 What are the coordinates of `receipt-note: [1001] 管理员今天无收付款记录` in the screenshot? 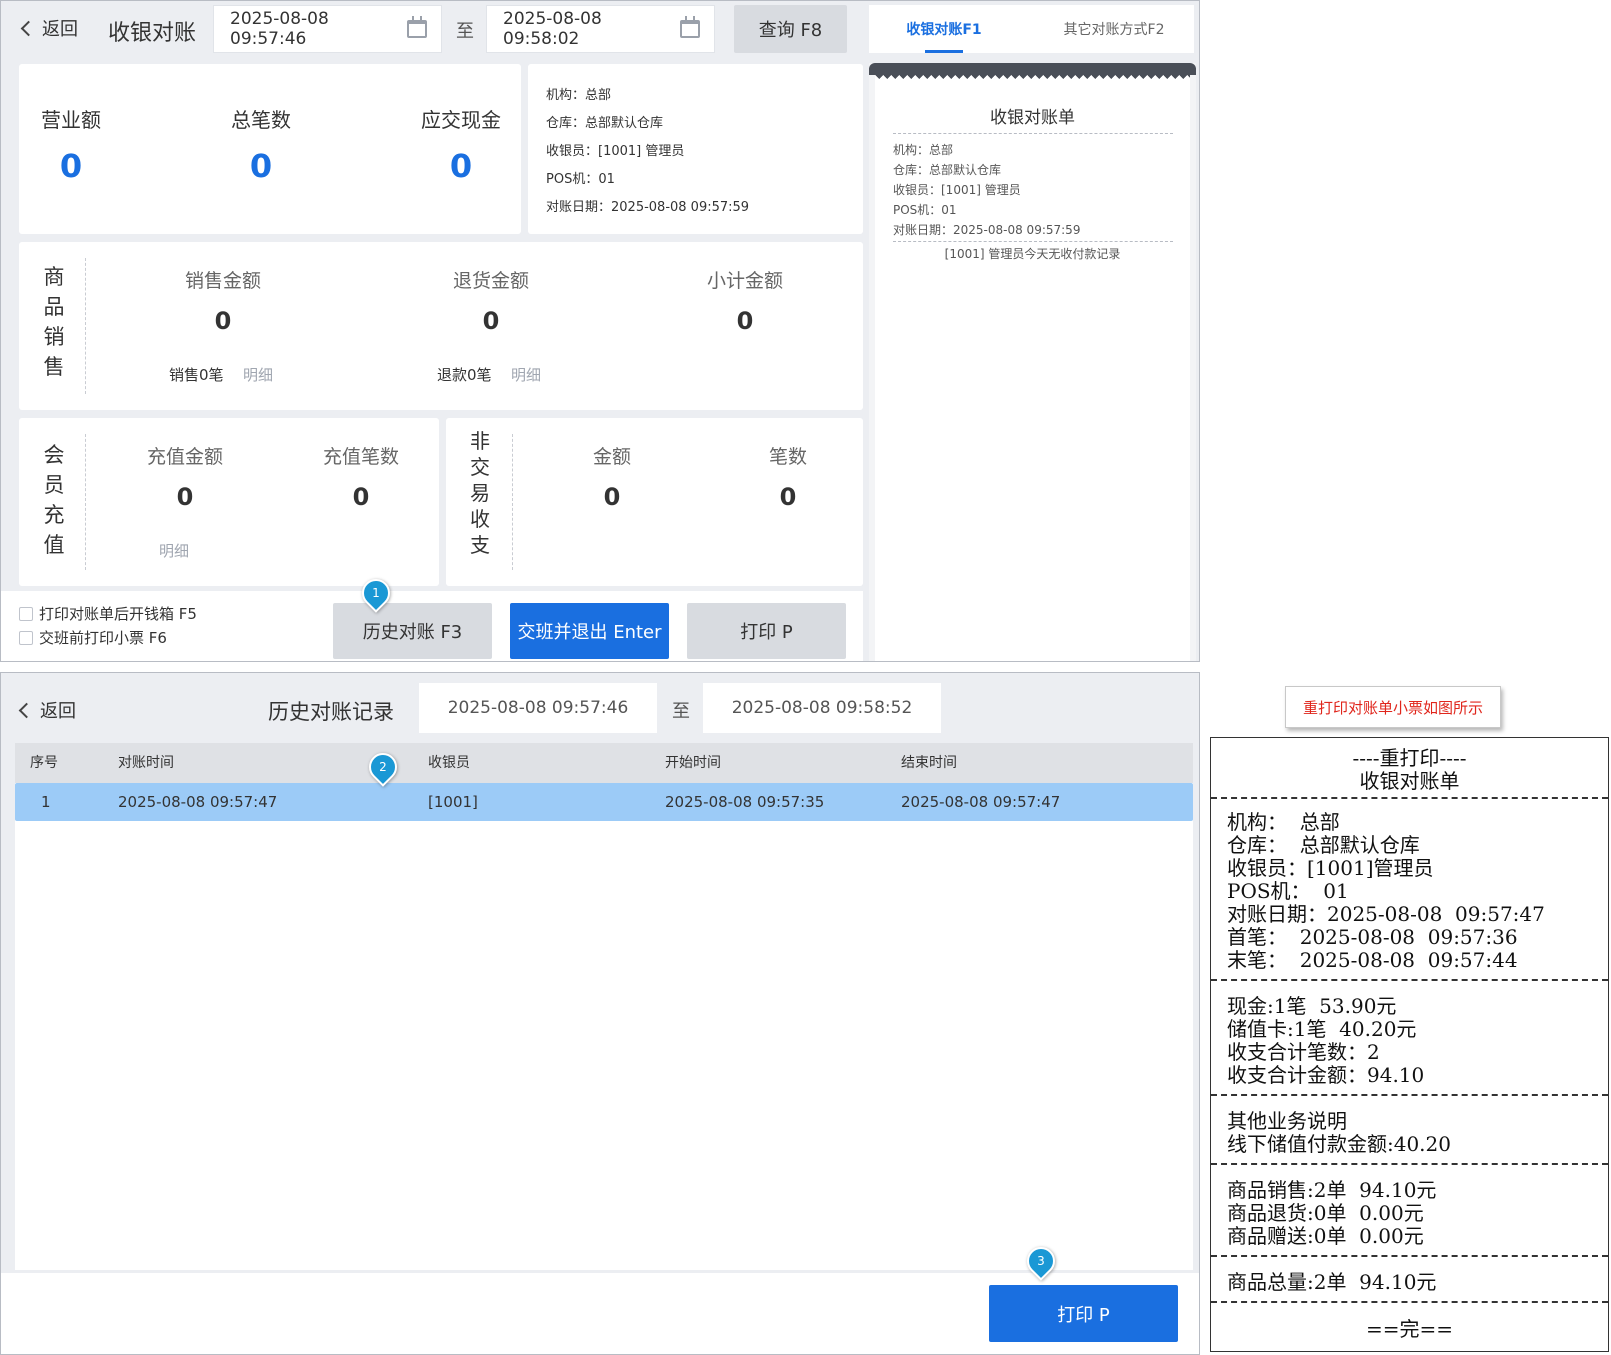 It's located at (1032, 254).